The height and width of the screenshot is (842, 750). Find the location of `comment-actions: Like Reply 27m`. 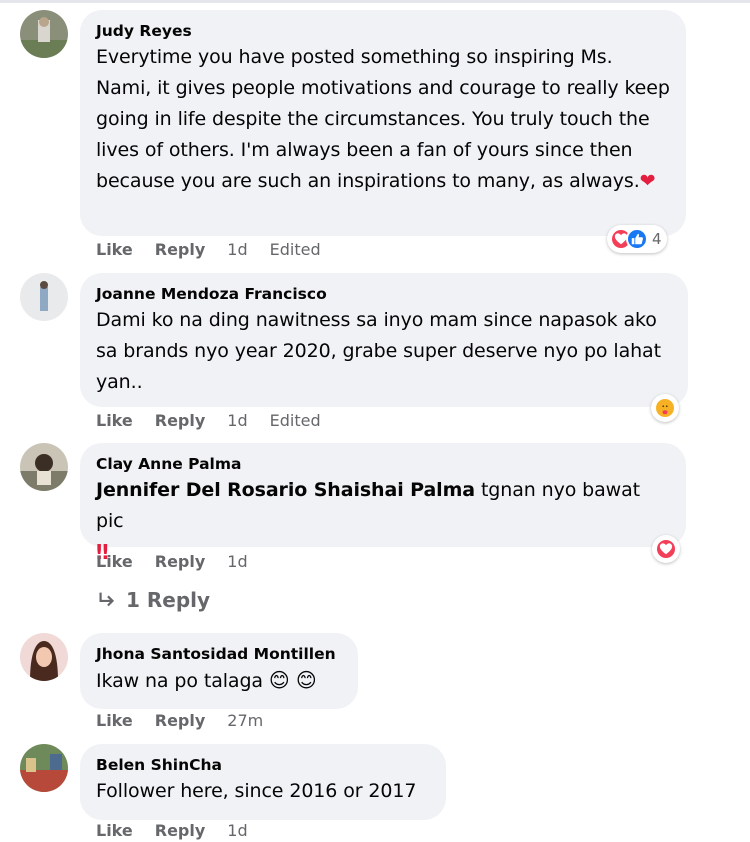

comment-actions: Like Reply 27m is located at coordinates (190, 721).